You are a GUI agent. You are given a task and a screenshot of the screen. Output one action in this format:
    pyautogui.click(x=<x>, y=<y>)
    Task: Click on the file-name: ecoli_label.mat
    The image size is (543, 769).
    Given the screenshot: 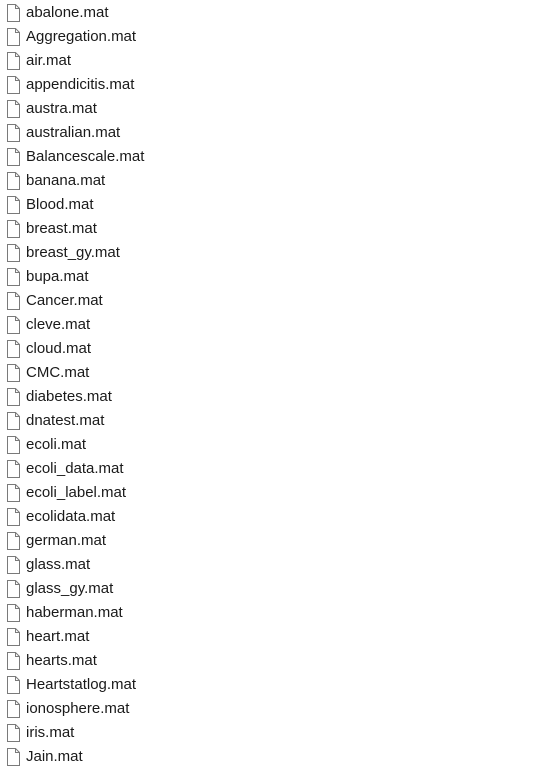 What is the action you would take?
    pyautogui.click(x=76, y=492)
    